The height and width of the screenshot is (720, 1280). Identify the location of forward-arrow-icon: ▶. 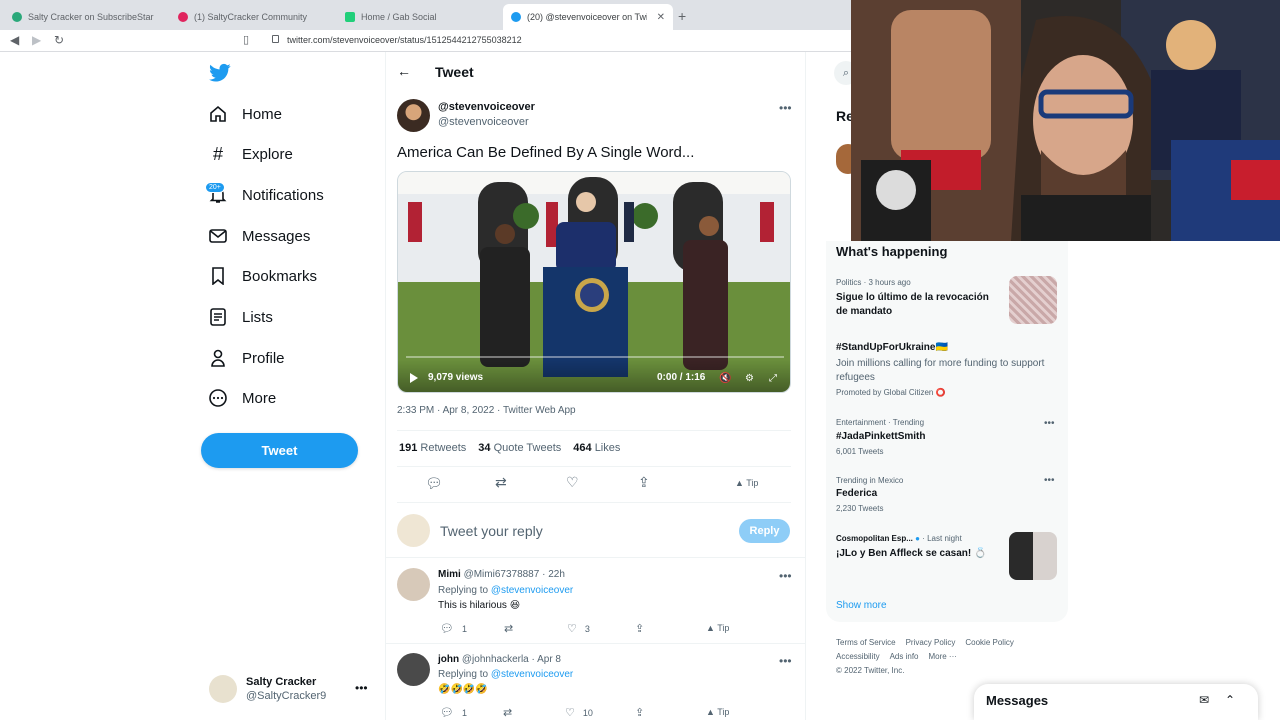
(36, 40).